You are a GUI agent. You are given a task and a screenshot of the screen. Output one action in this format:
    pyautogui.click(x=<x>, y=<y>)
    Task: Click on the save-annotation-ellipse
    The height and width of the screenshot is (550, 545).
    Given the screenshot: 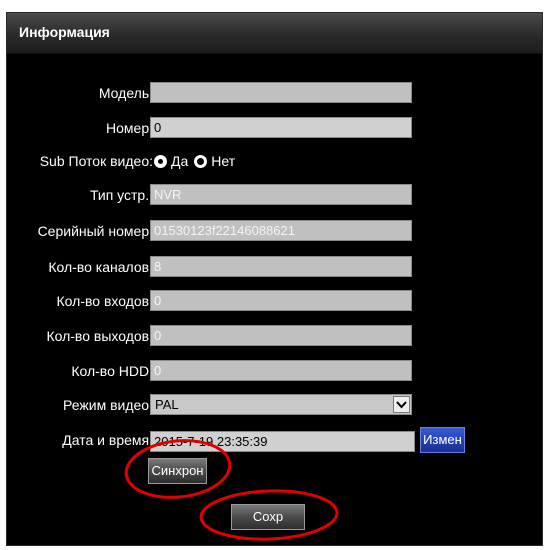 What is the action you would take?
    pyautogui.click(x=269, y=515)
    